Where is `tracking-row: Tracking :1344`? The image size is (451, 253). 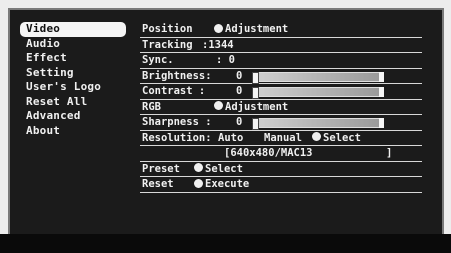
tracking-row: Tracking :1344 is located at coordinates (281, 45).